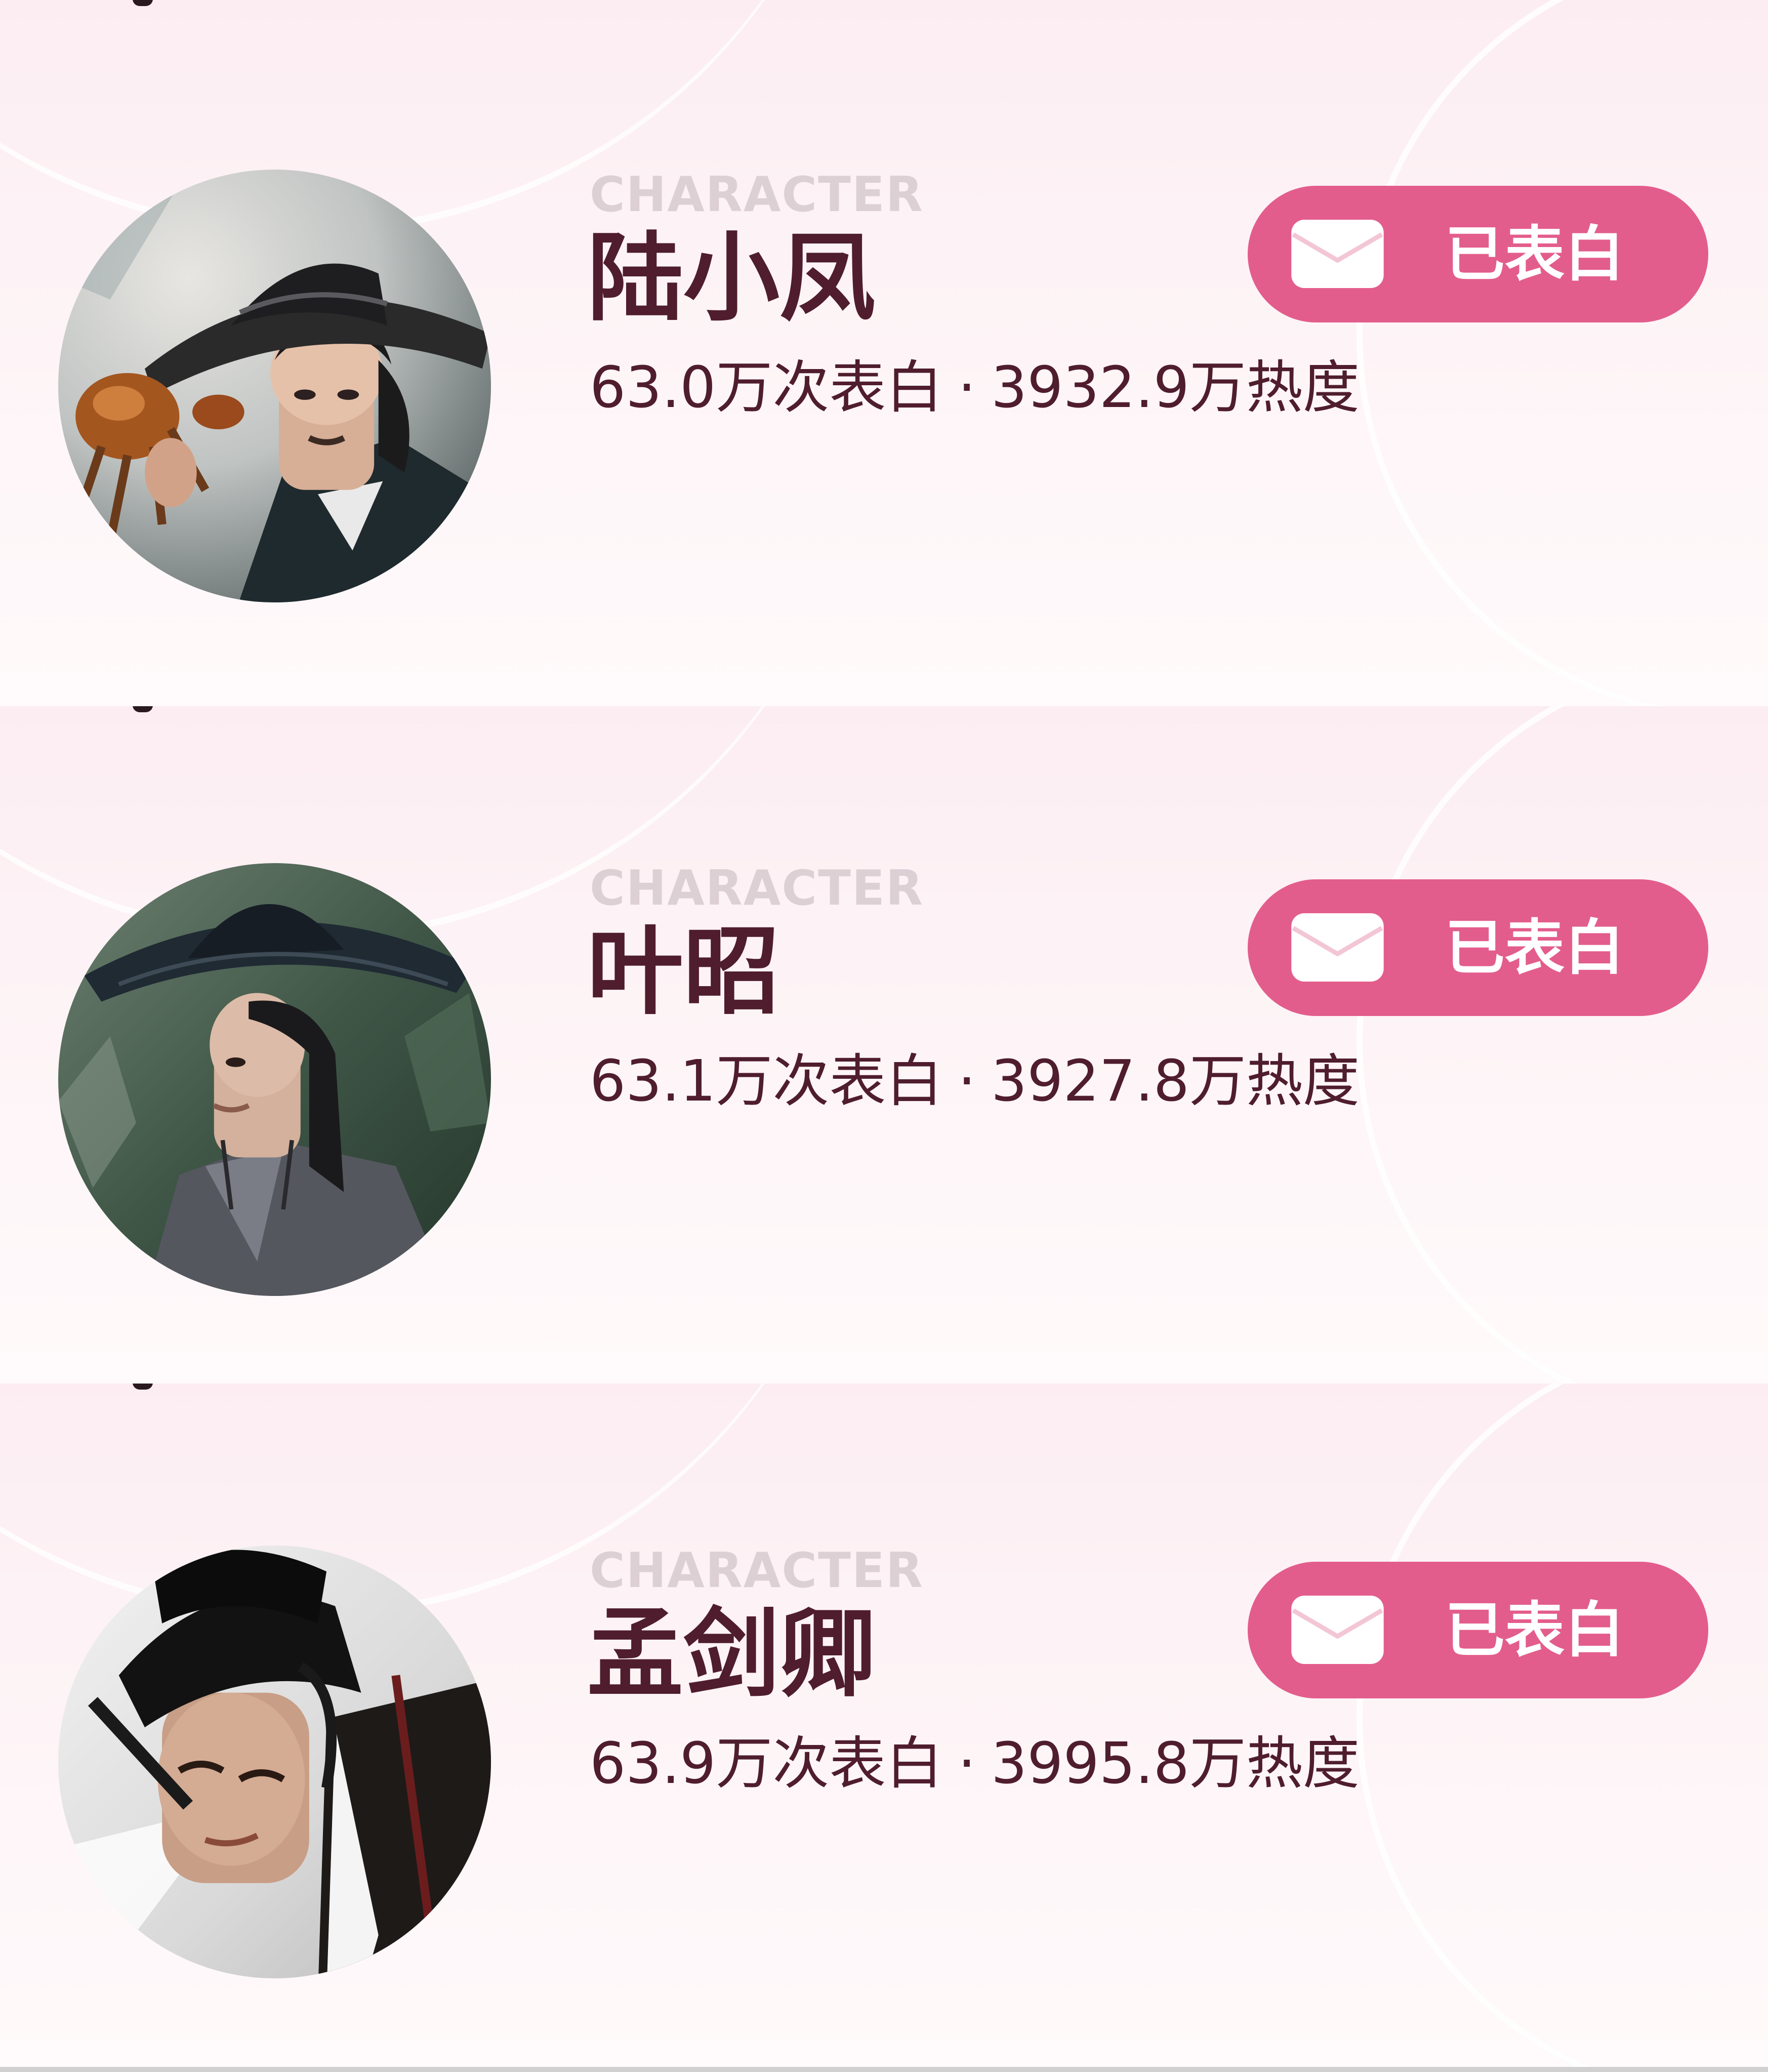 The width and height of the screenshot is (1768, 2072). Describe the element at coordinates (884, 2069) in the screenshot. I see `bottom-divider` at that location.